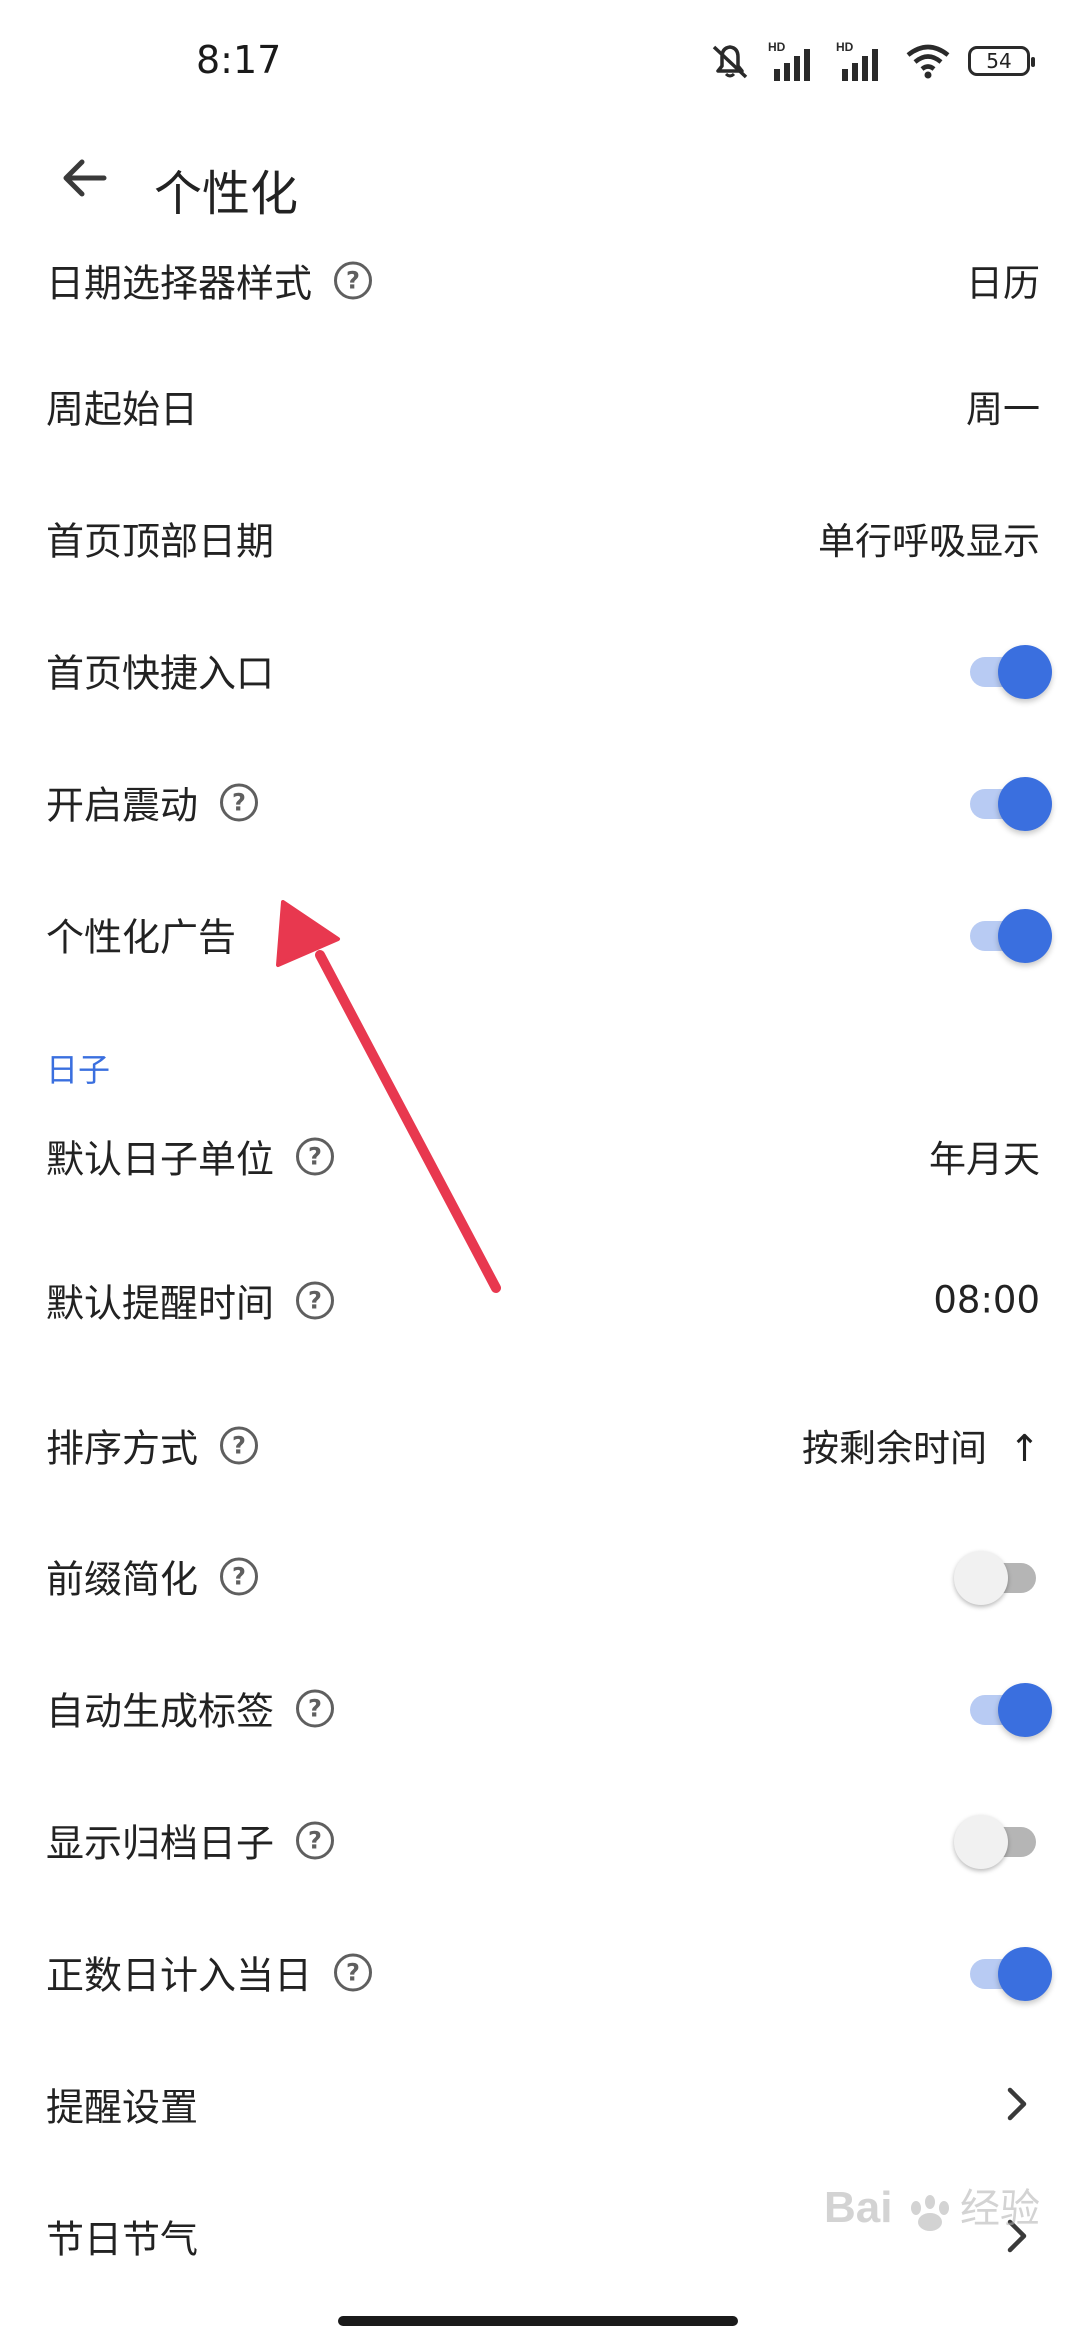 Image resolution: width=1080 pixels, height=2340 pixels. I want to click on back-button, so click(84, 178).